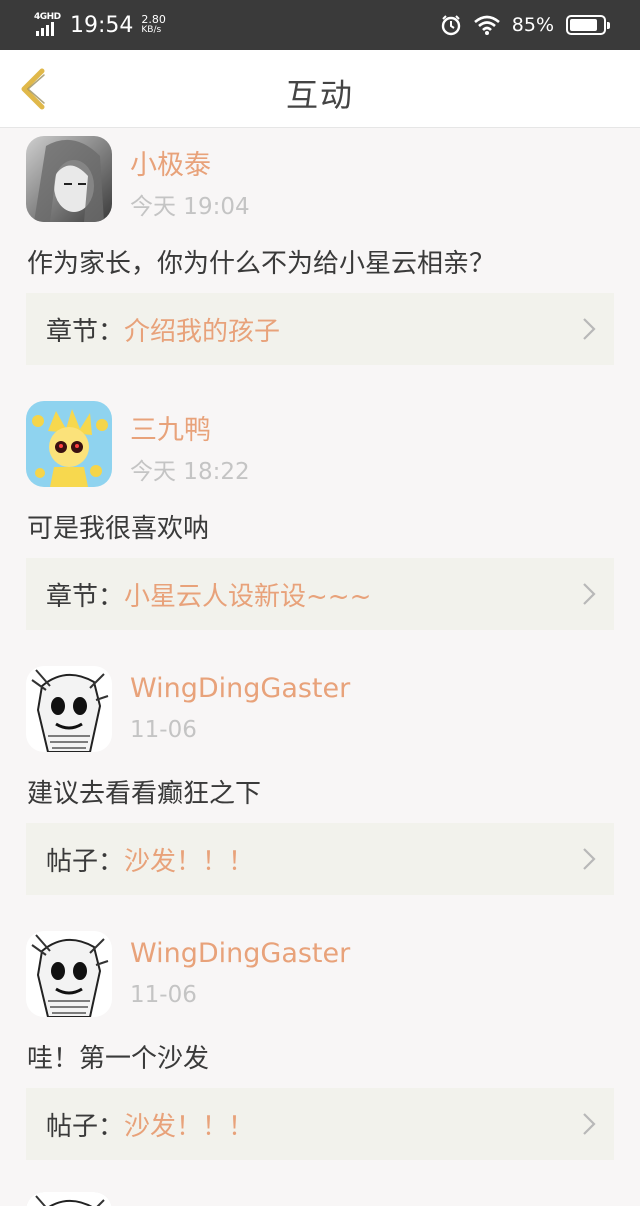  What do you see at coordinates (248, 596) in the screenshot?
I see `reference-title: 小星云人设新设~~~` at bounding box center [248, 596].